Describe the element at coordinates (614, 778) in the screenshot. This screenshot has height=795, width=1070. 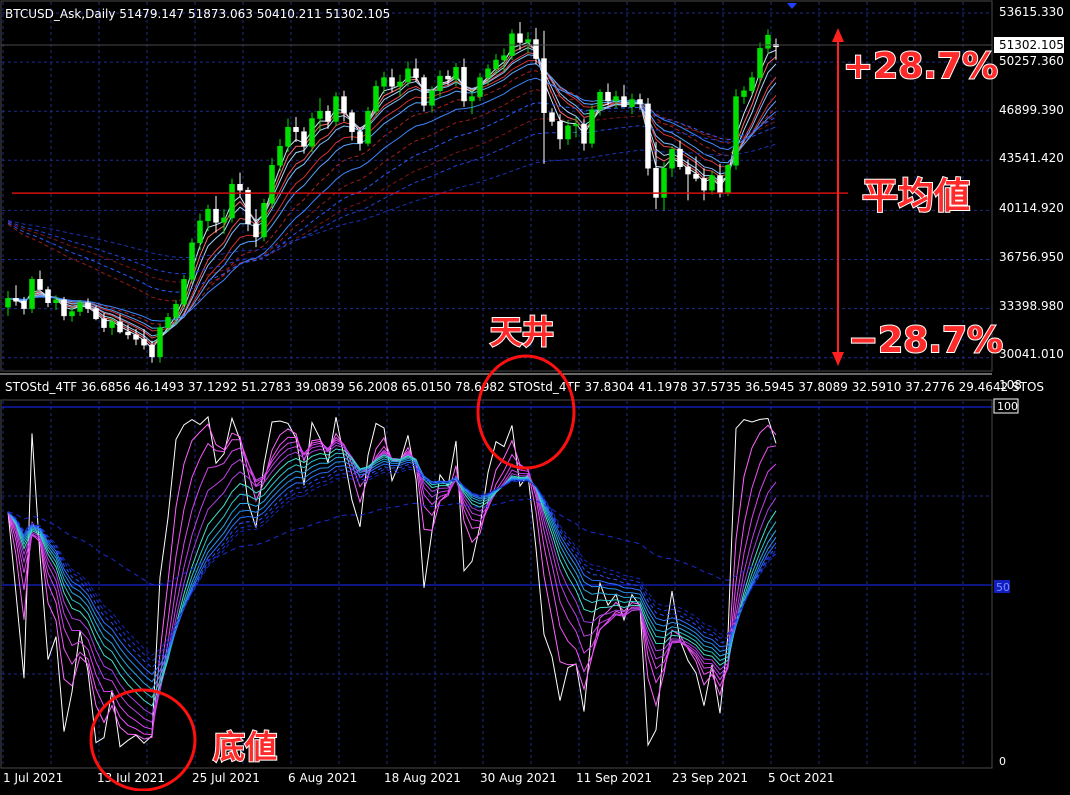
I see `date-label: 11 Sep 2021` at that location.